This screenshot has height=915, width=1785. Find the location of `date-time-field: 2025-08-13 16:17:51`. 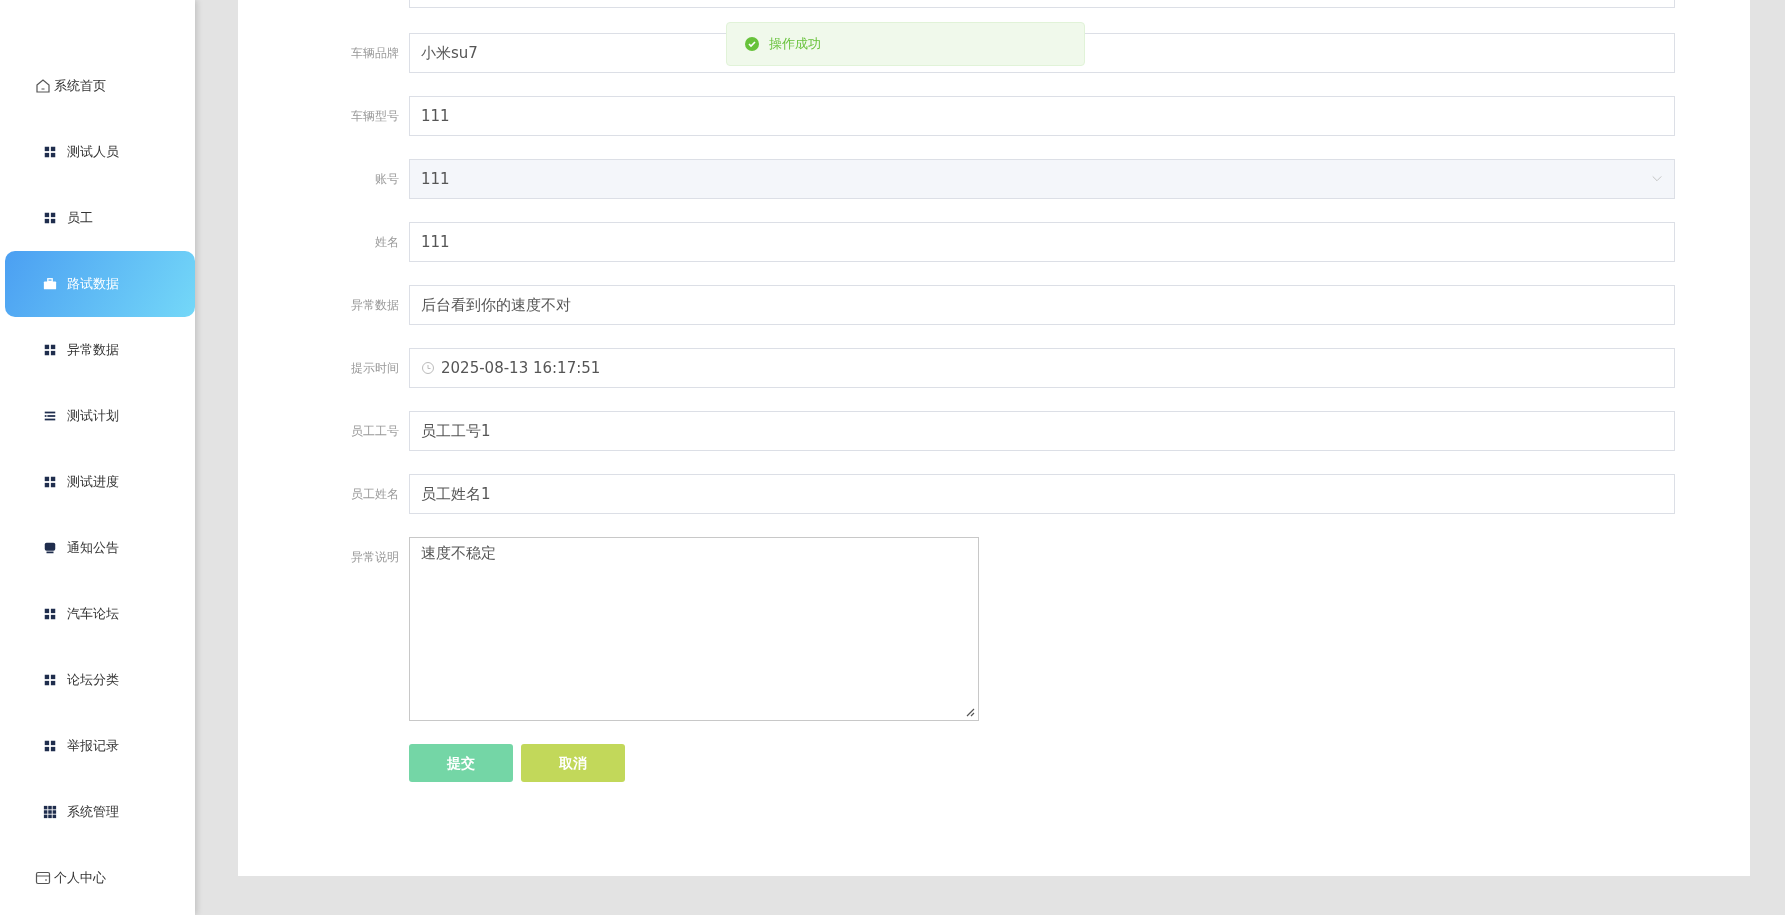

date-time-field: 2025-08-13 16:17:51 is located at coordinates (1042, 368).